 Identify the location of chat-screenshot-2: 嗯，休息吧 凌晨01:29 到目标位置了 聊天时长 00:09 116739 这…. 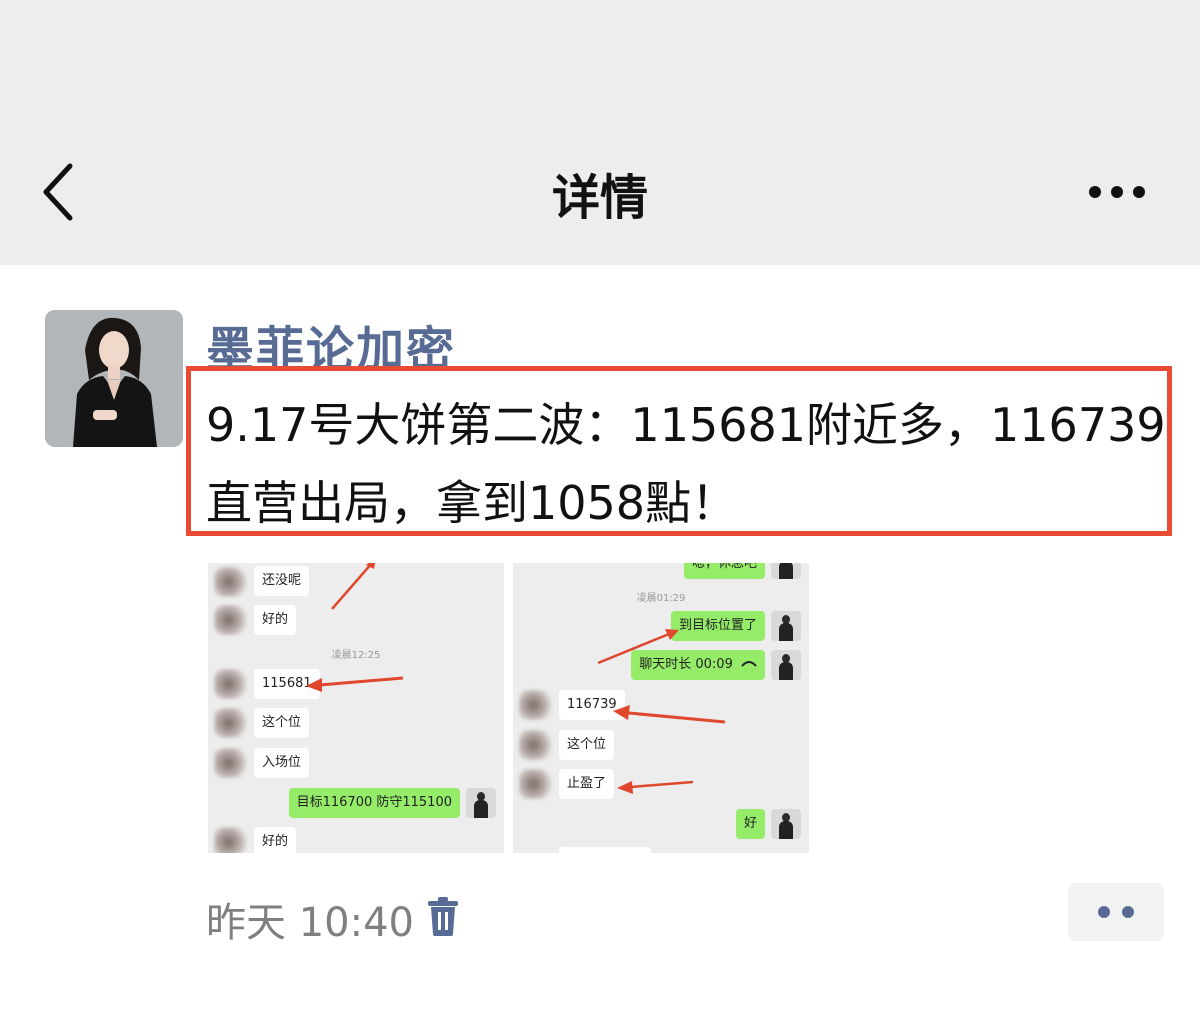
(661, 708).